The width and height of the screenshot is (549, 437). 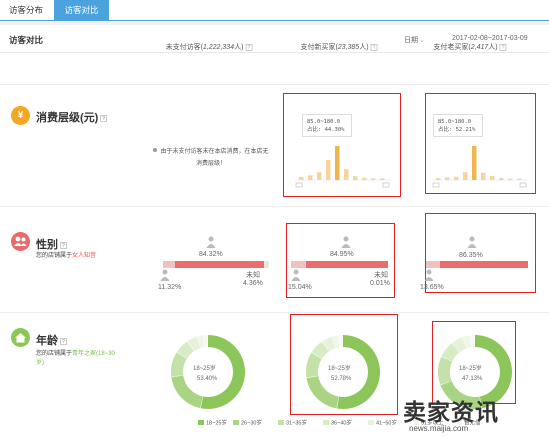 What do you see at coordinates (472, 379) in the screenshot?
I see `donut-center-value: 47.13%` at bounding box center [472, 379].